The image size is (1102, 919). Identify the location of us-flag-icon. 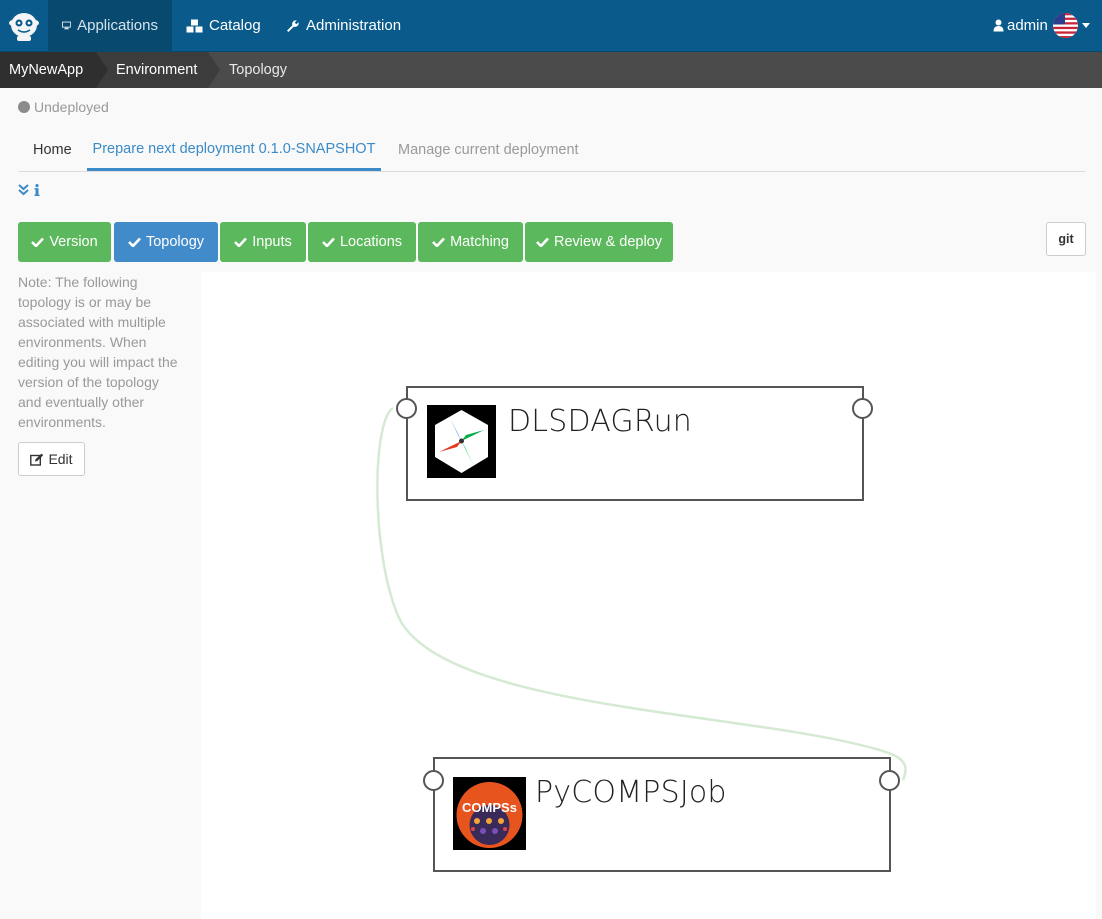
(1065, 25).